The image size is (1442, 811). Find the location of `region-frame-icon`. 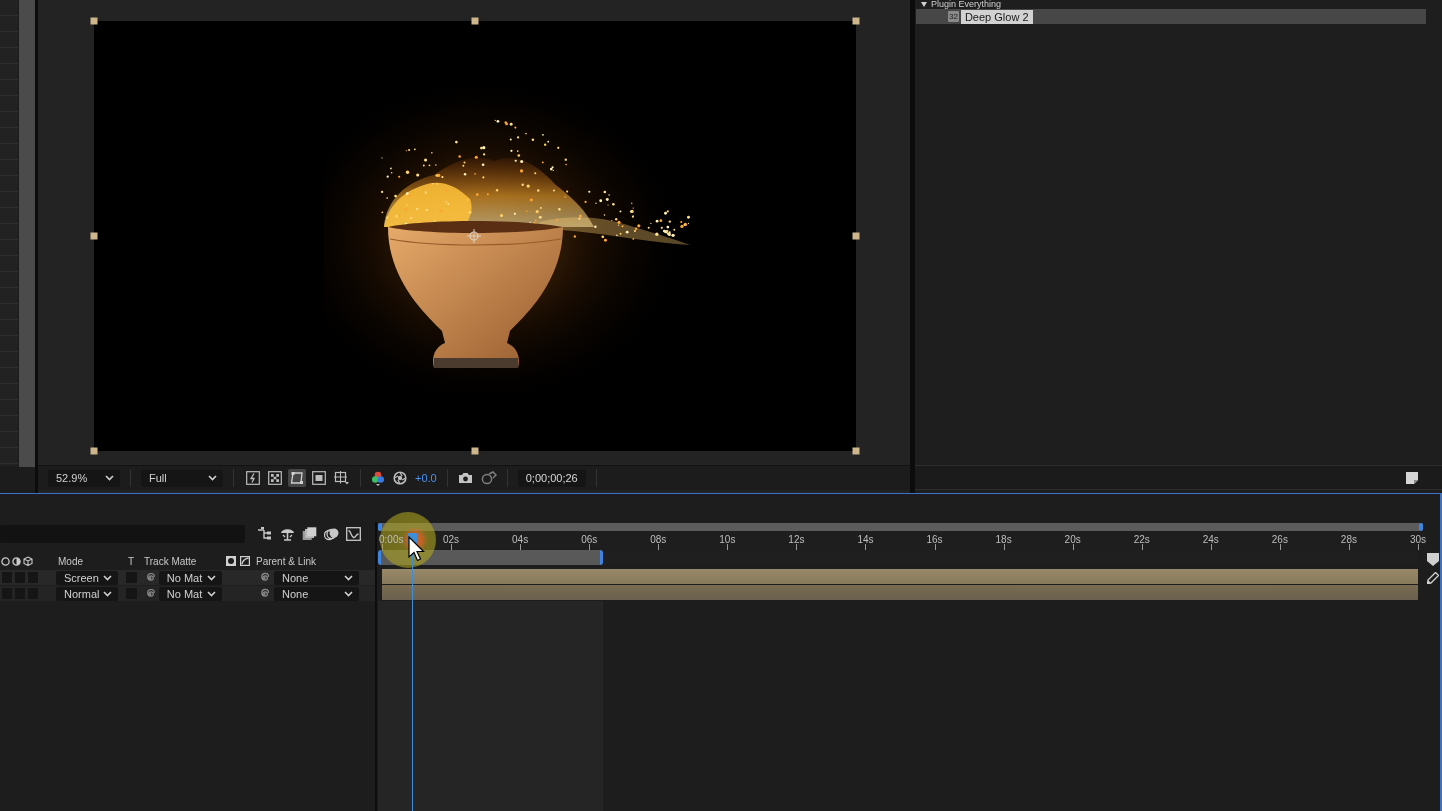

region-frame-icon is located at coordinates (319, 478).